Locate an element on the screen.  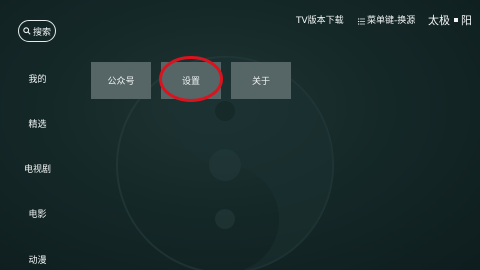
tv-download-link: TV版本下载 is located at coordinates (320, 21).